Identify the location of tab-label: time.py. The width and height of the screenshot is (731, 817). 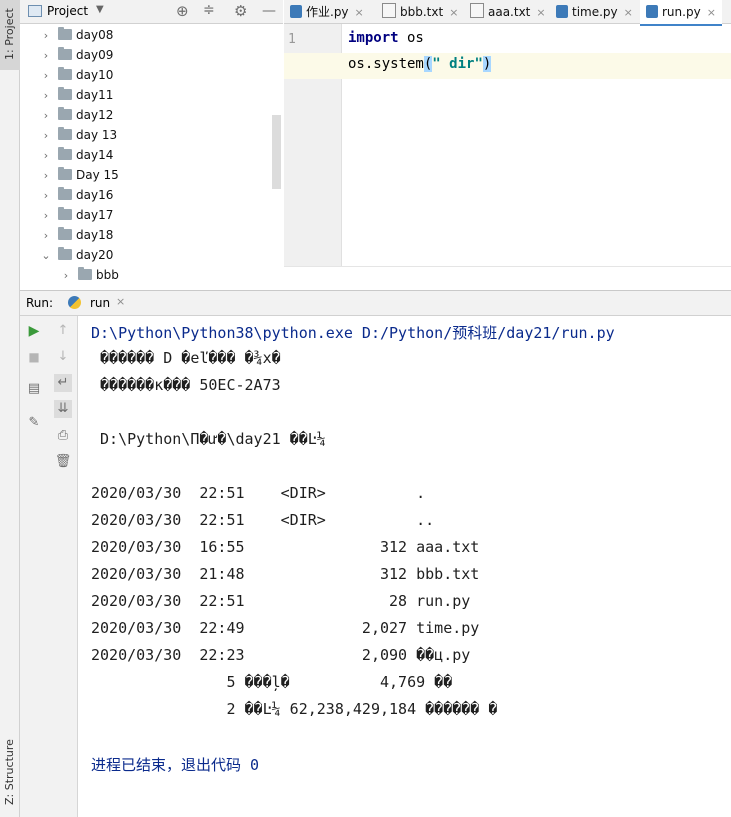
(595, 12).